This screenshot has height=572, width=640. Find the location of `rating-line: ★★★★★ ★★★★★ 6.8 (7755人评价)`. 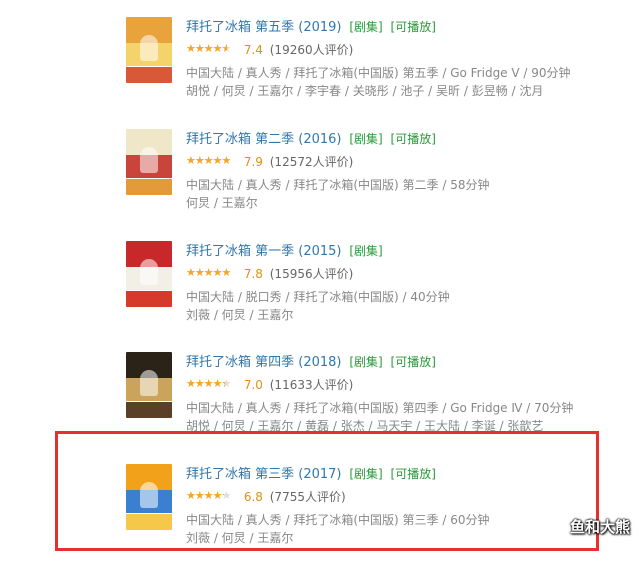

rating-line: ★★★★★ ★★★★★ 6.8 (7755人评价) is located at coordinates (406, 497).